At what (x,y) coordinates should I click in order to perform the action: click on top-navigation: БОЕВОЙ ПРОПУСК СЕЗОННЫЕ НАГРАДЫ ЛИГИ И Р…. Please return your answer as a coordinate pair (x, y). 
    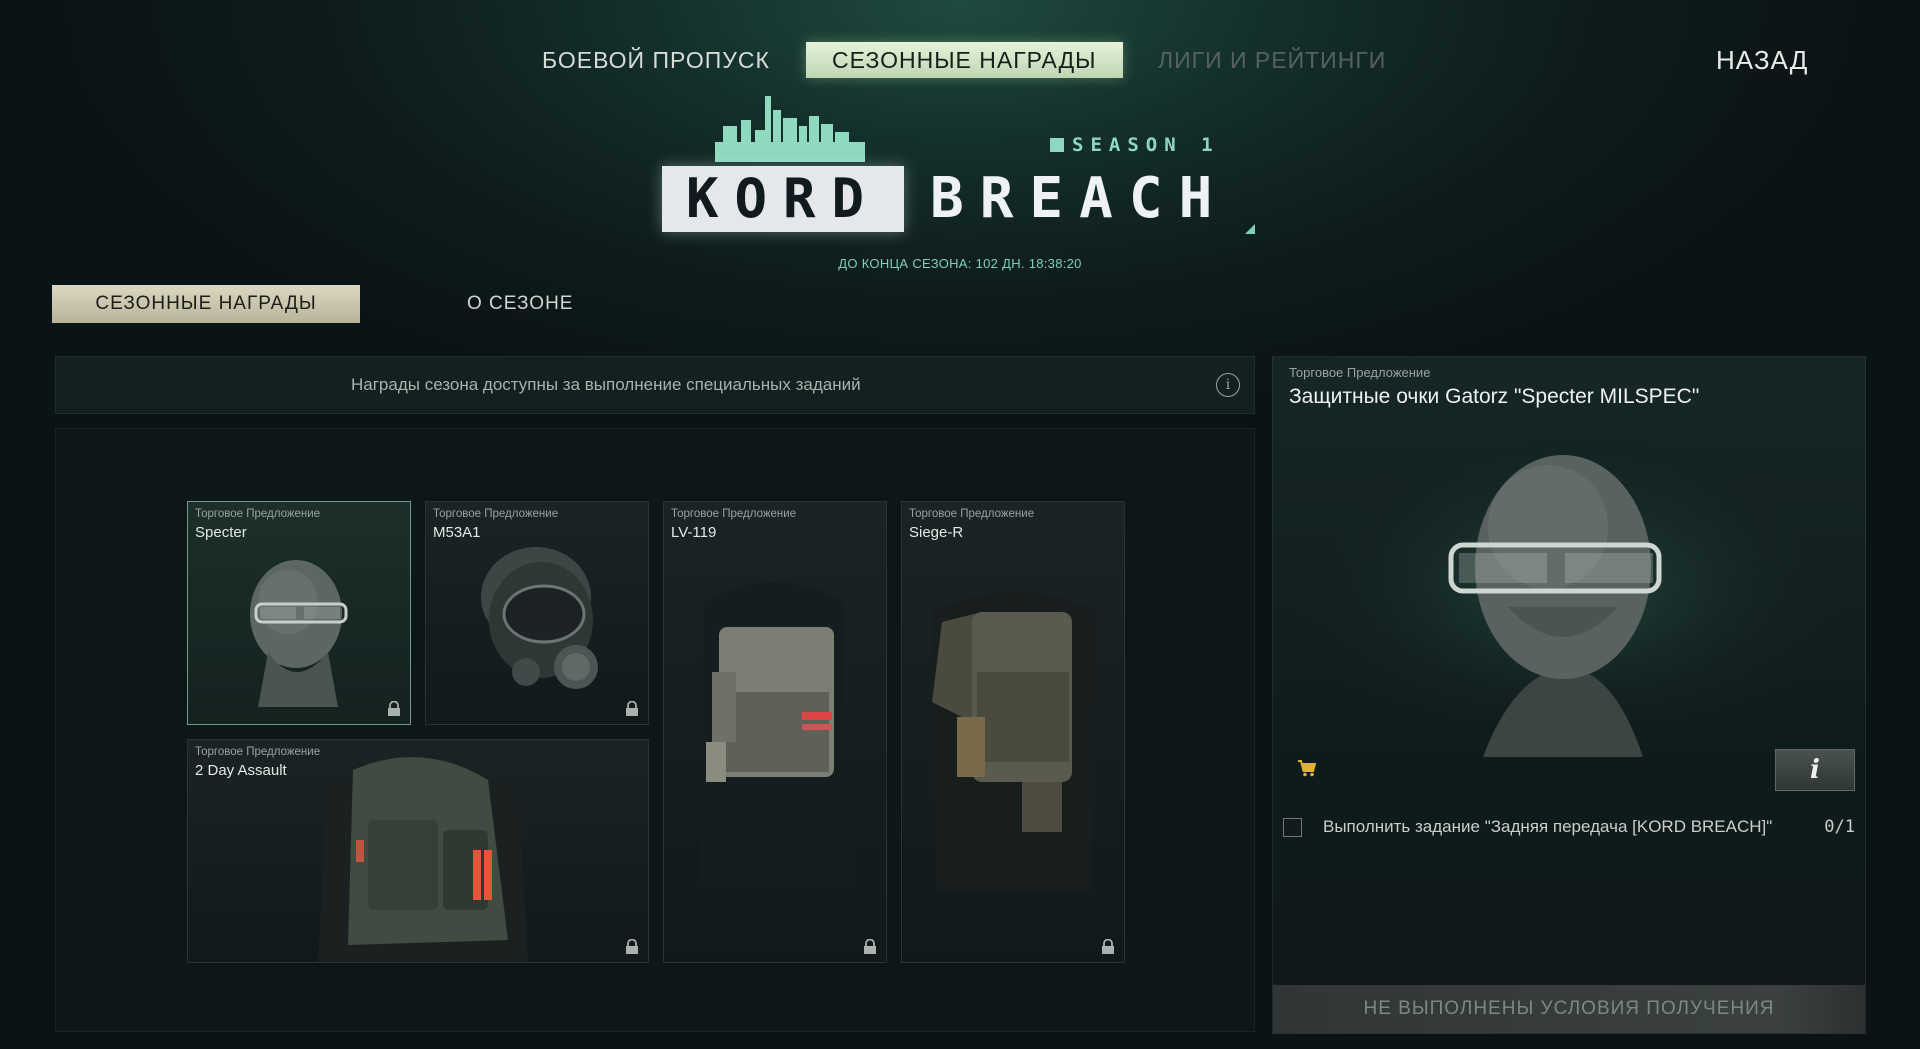
    Looking at the image, I should click on (960, 60).